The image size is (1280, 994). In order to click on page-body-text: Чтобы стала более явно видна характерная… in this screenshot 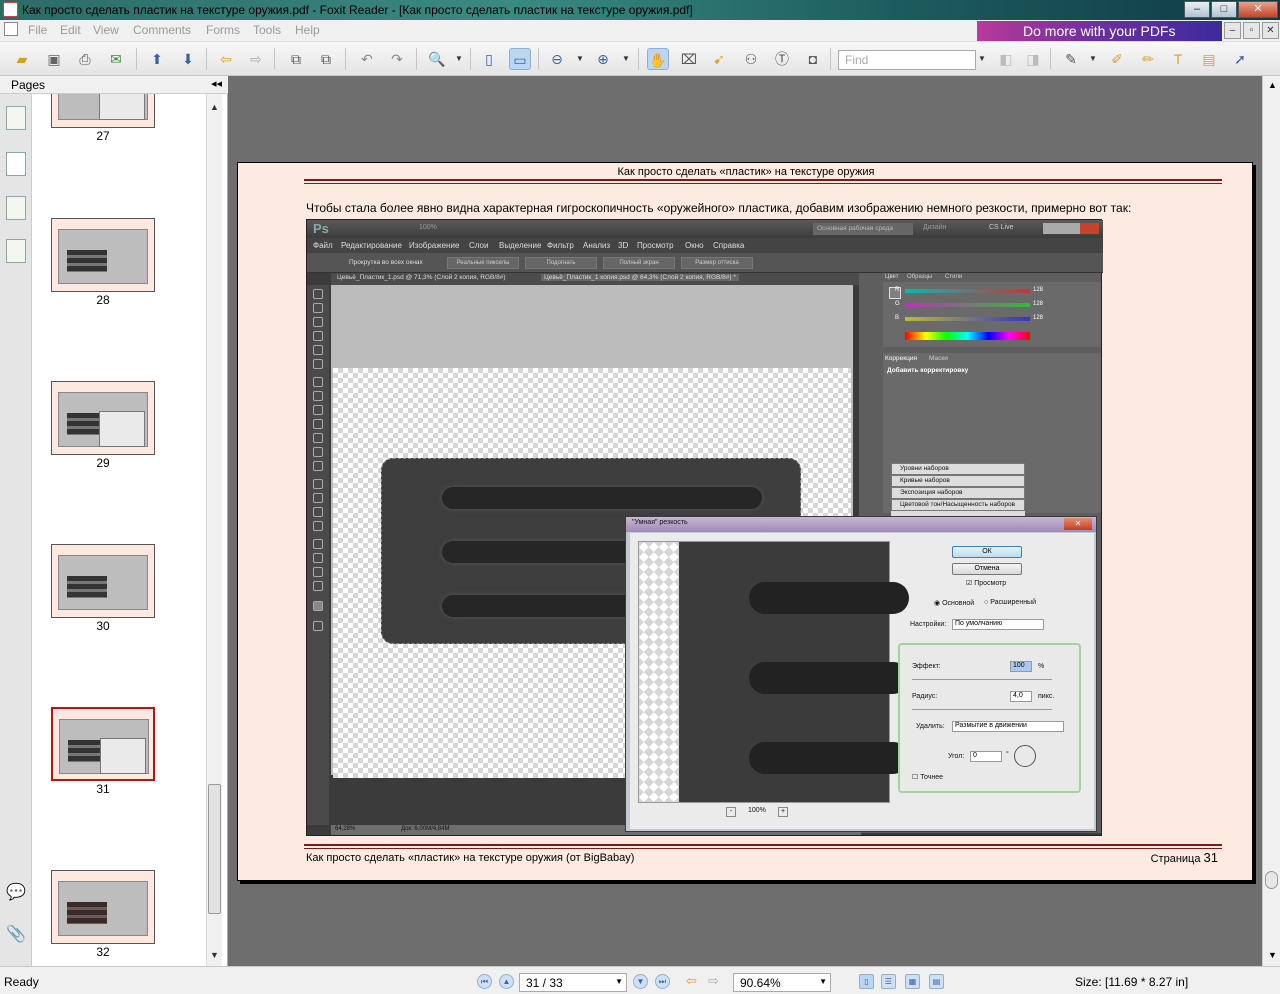, I will do `click(719, 208)`.